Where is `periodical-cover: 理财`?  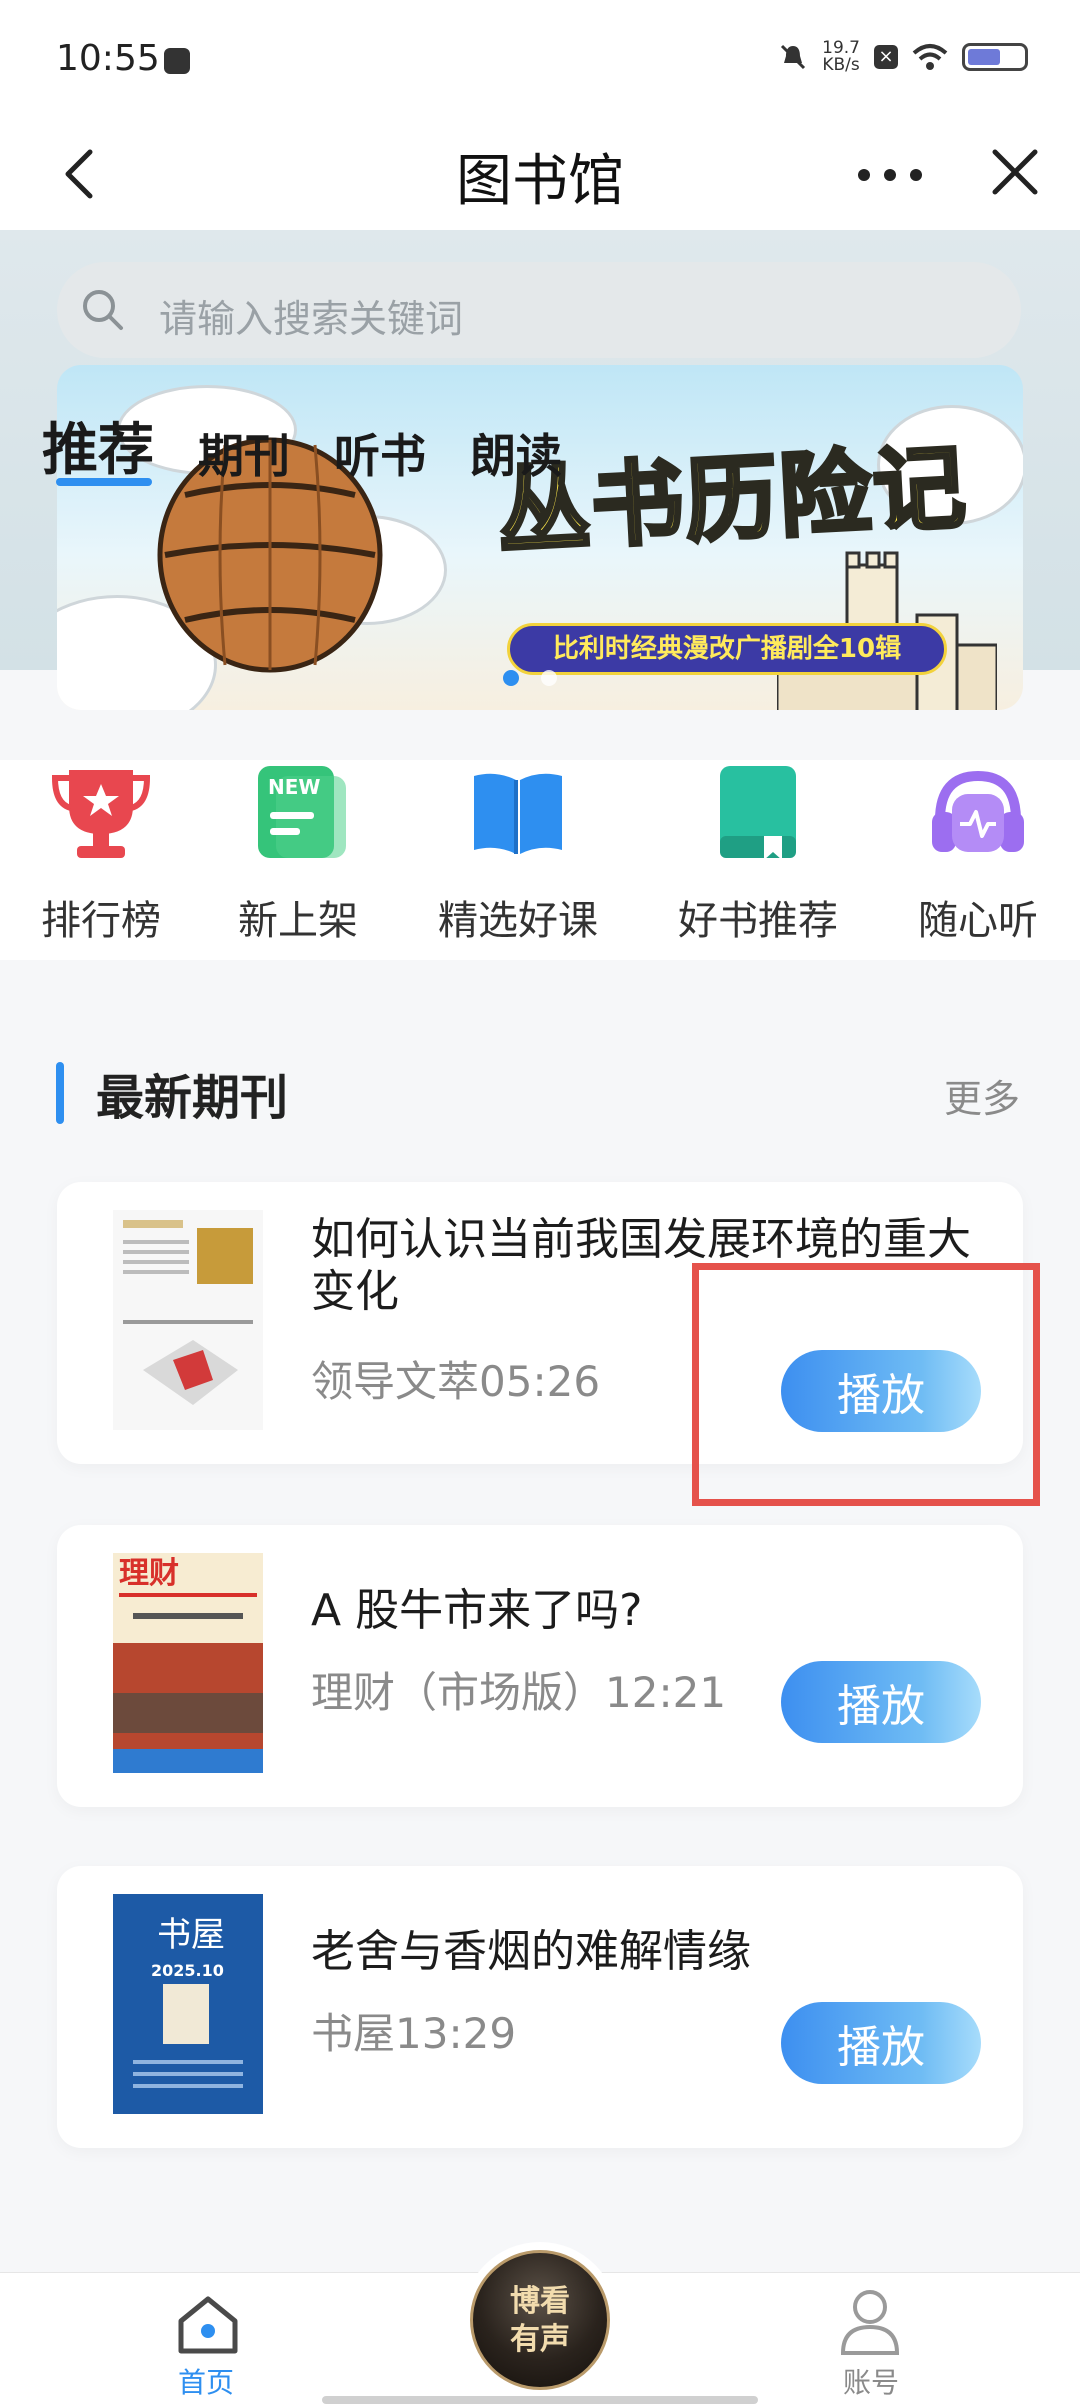
periodical-cover: 理财 is located at coordinates (188, 1663).